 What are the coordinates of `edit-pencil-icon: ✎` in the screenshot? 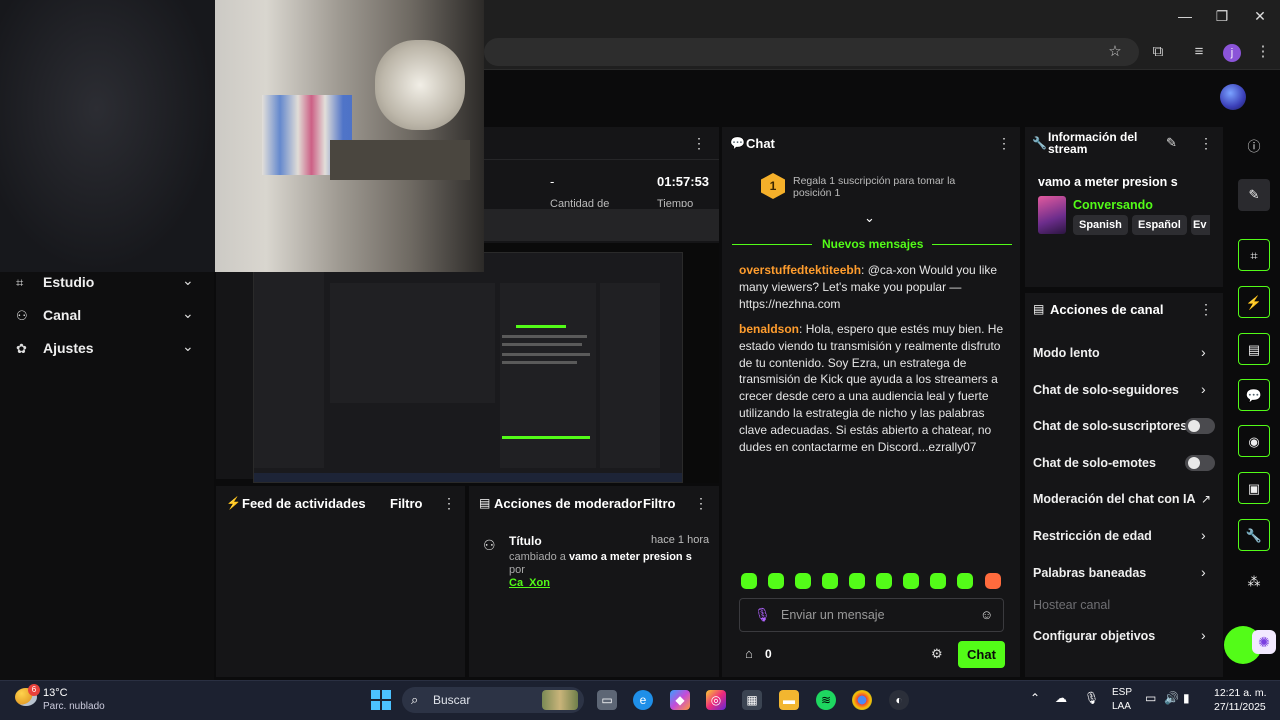 It's located at (1254, 195).